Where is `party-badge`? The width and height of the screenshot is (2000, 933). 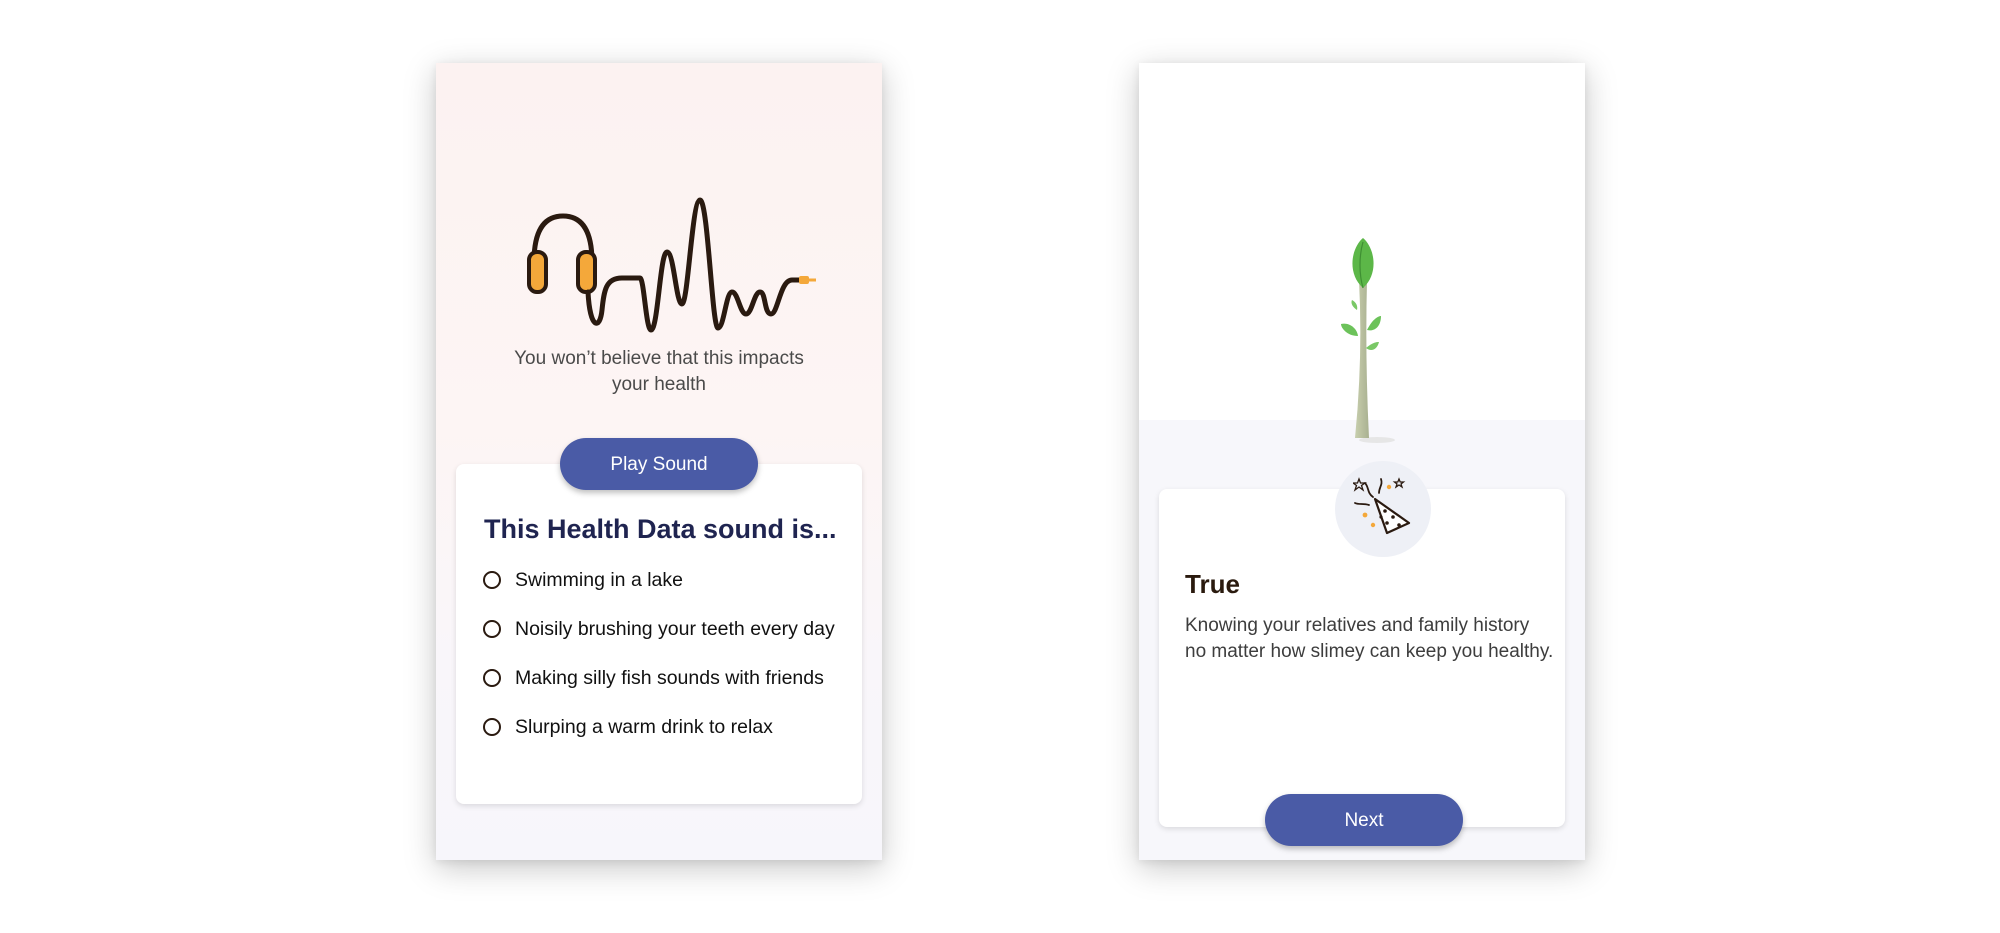
party-badge is located at coordinates (1383, 509).